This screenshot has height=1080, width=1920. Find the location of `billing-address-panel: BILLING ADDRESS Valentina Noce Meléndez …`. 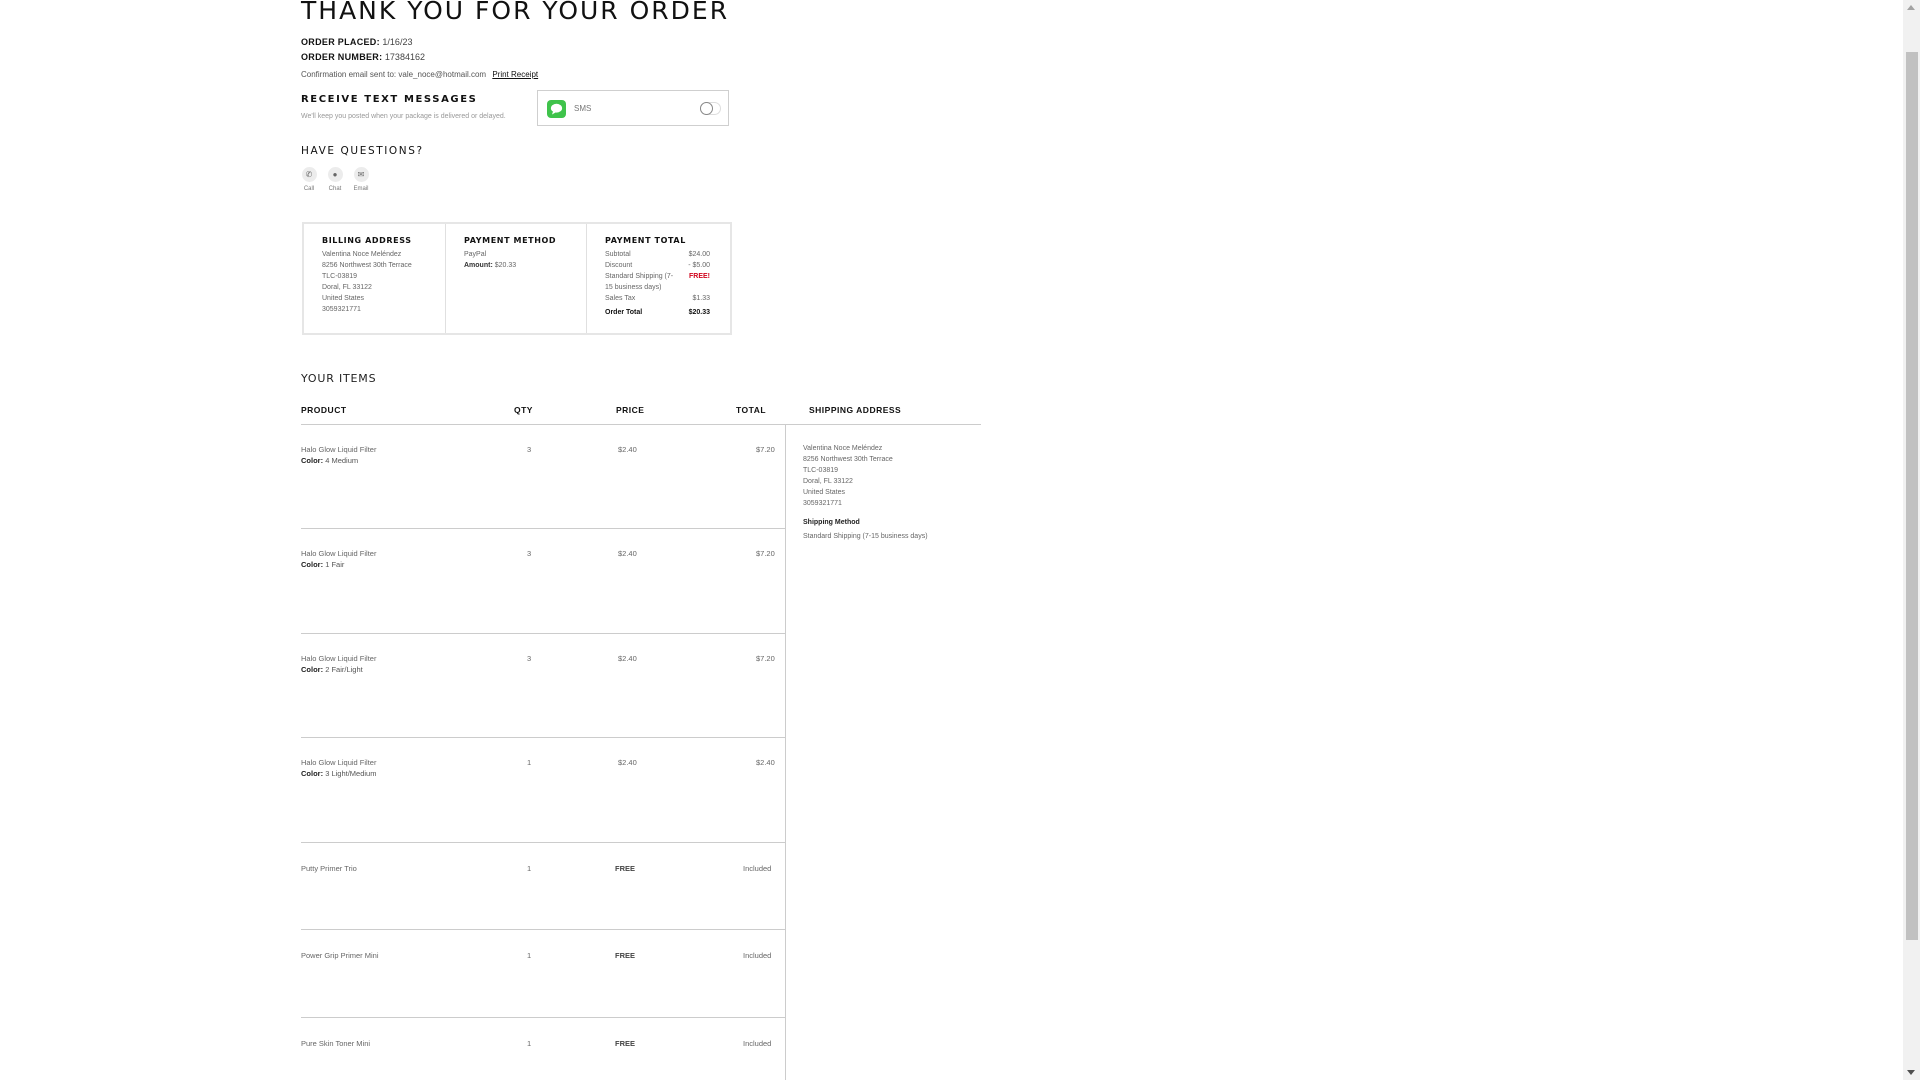

billing-address-panel: BILLING ADDRESS Valentina Noce Meléndez … is located at coordinates (374, 278).